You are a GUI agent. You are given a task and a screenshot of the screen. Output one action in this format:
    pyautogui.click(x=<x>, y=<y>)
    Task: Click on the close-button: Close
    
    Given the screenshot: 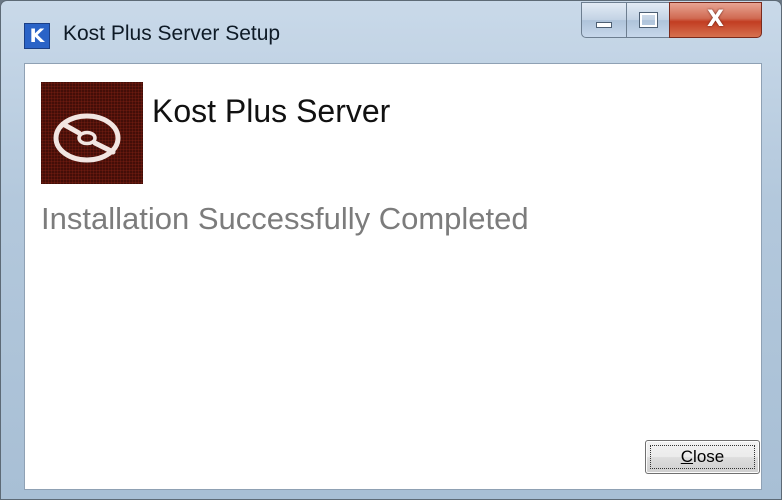 What is the action you would take?
    pyautogui.click(x=702, y=457)
    